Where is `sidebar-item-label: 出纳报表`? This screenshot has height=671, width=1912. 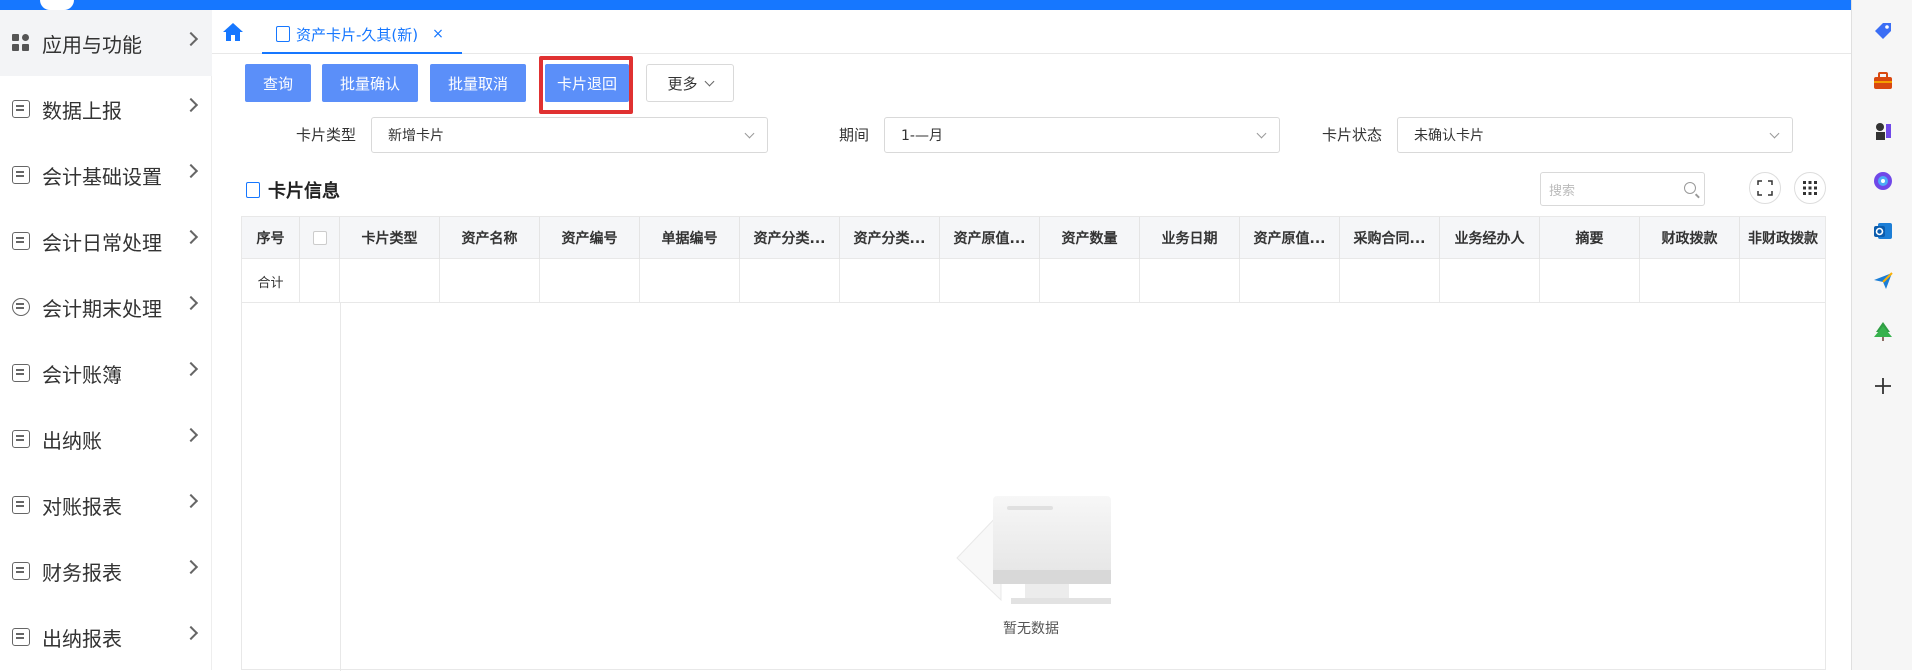
sidebar-item-label: 出纳报表 is located at coordinates (82, 638).